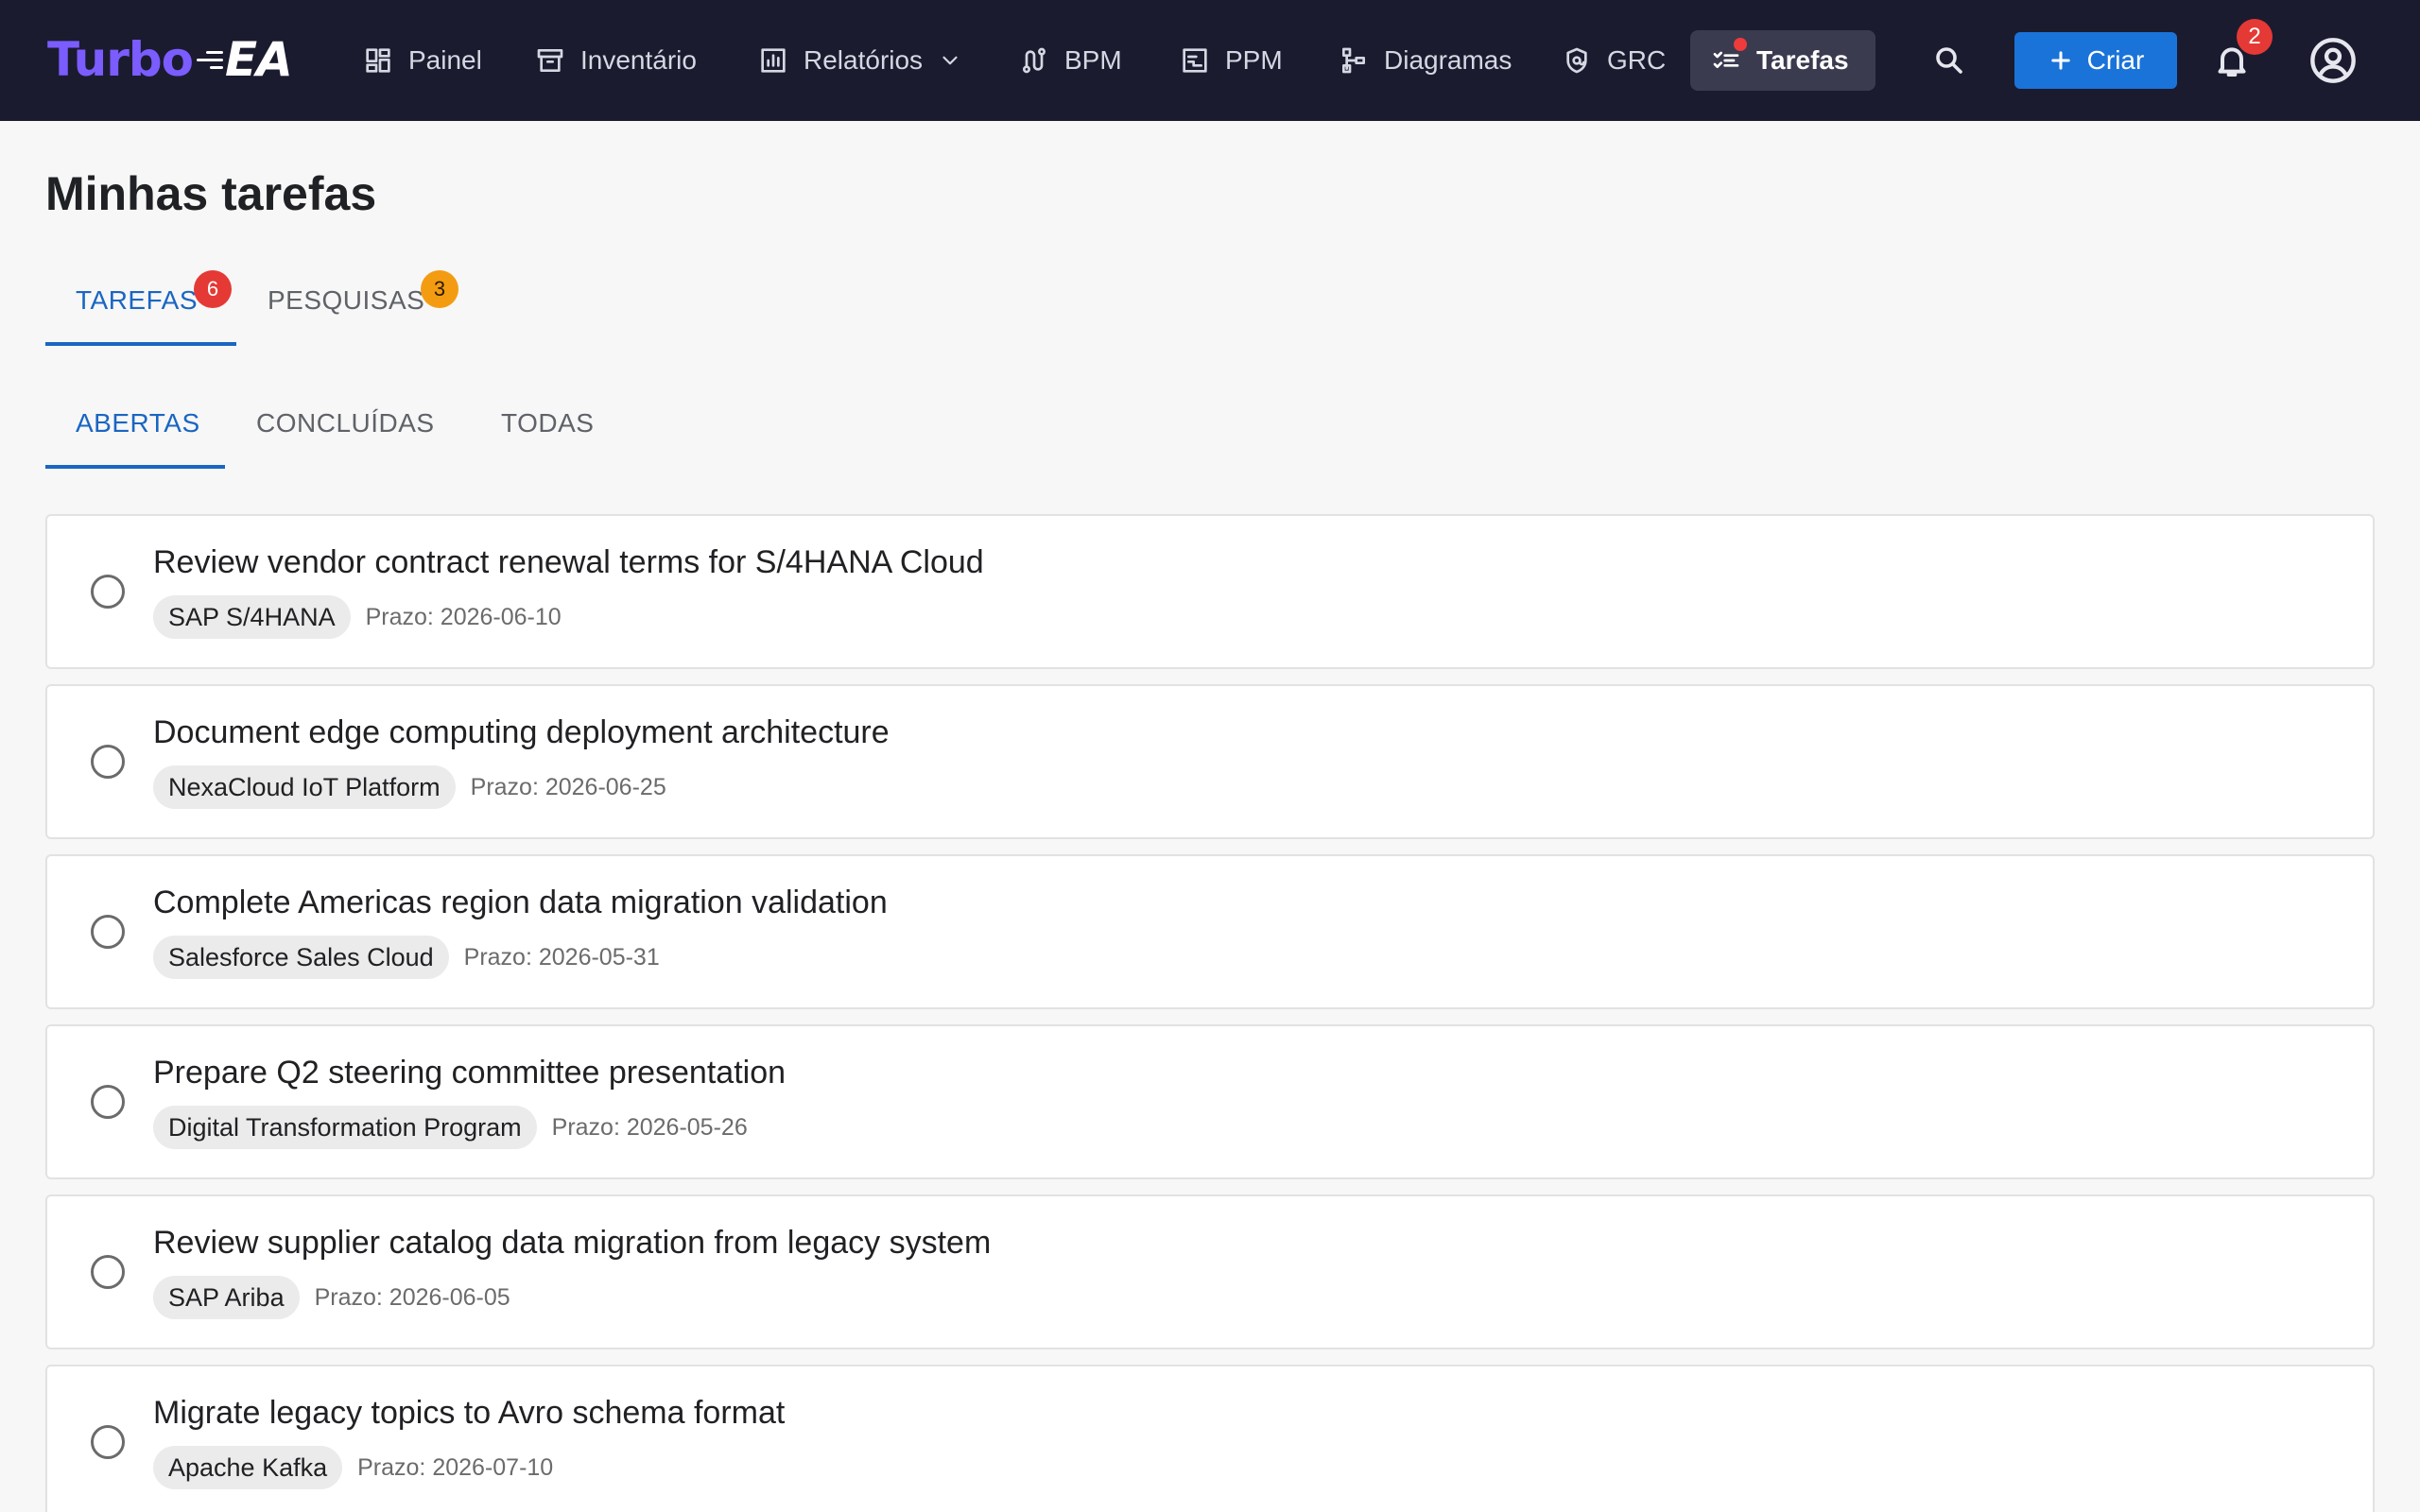  What do you see at coordinates (550, 60) in the screenshot?
I see `archive-icon` at bounding box center [550, 60].